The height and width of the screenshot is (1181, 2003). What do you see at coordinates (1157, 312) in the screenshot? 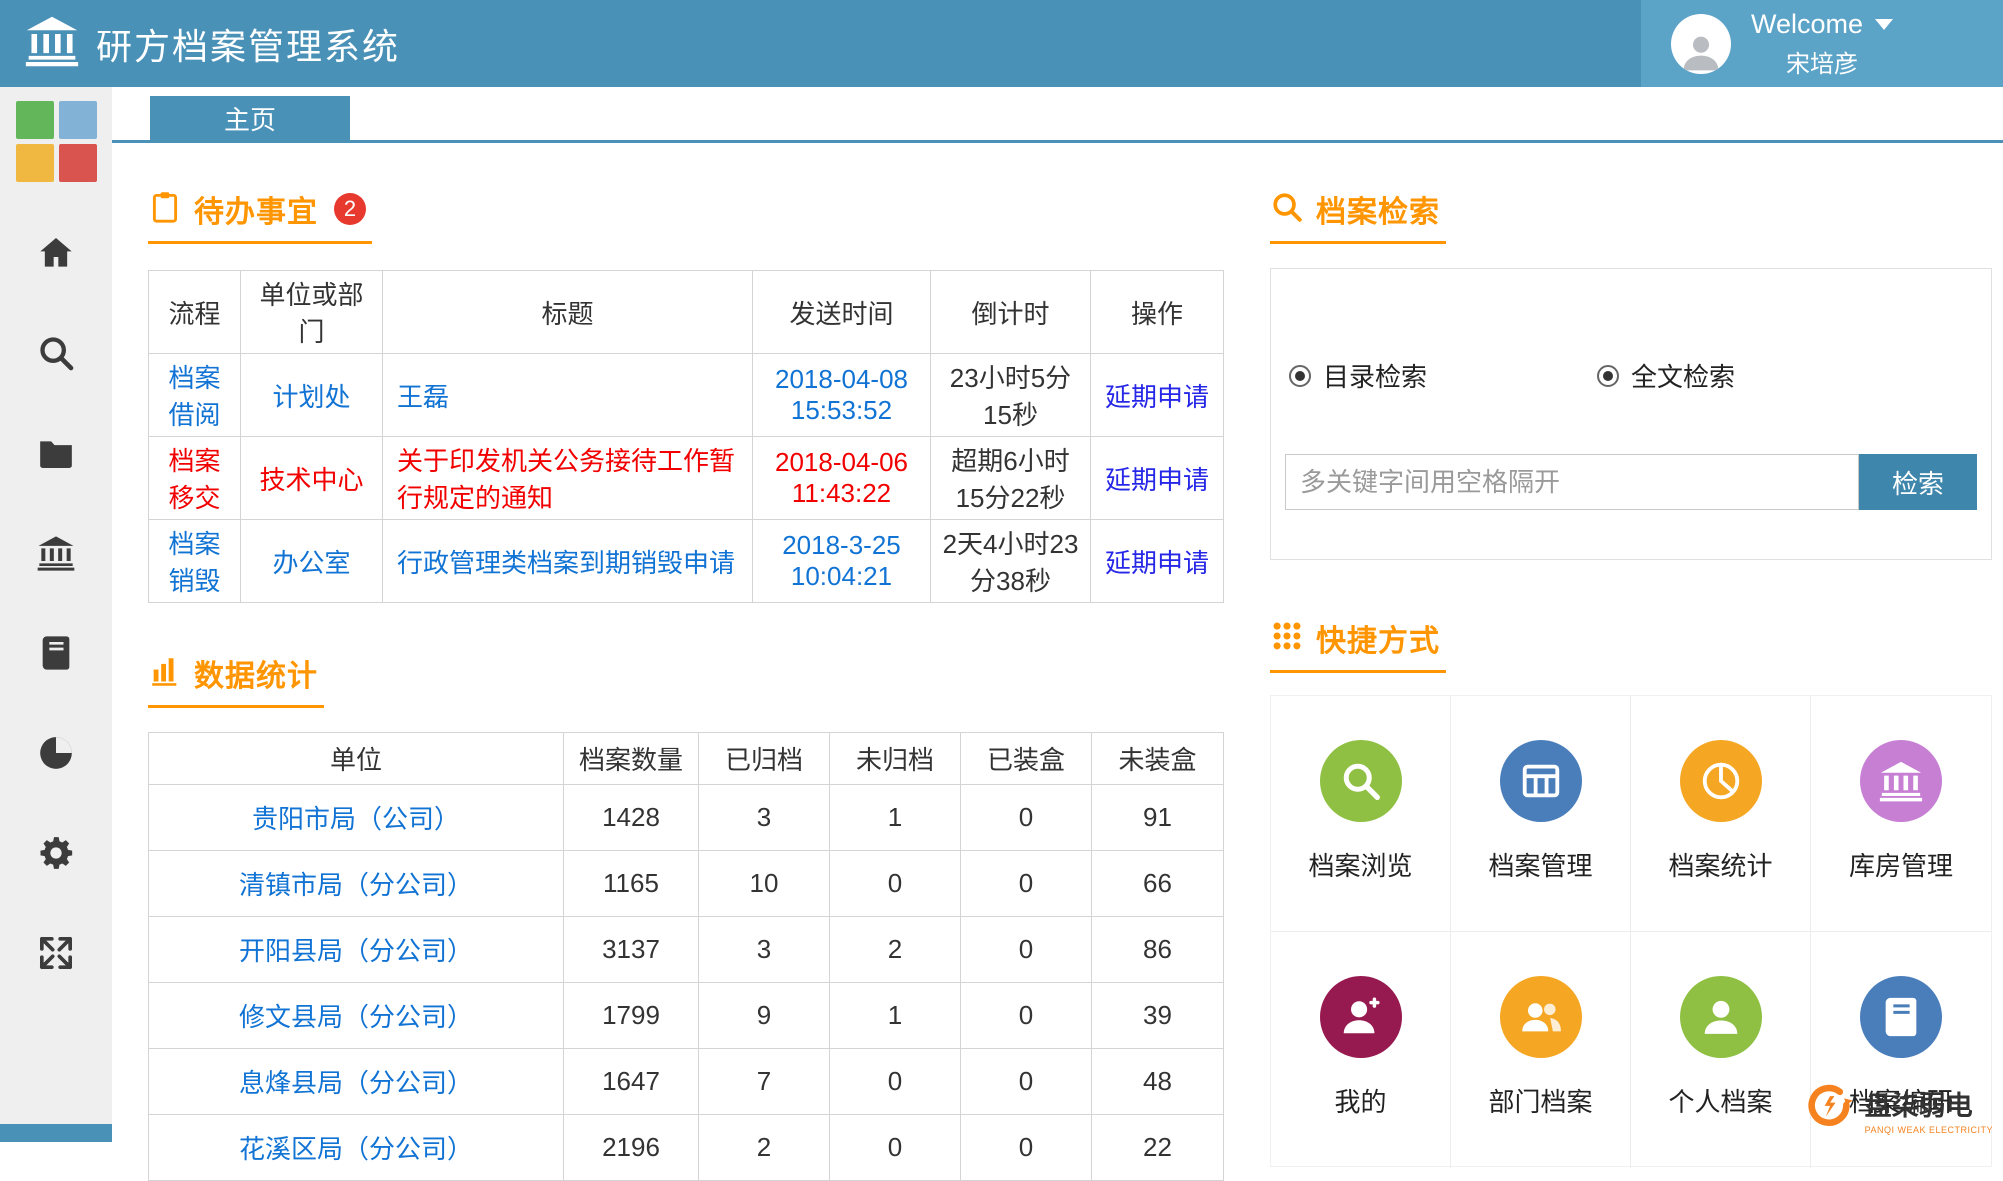
I see `col-header: 操作` at bounding box center [1157, 312].